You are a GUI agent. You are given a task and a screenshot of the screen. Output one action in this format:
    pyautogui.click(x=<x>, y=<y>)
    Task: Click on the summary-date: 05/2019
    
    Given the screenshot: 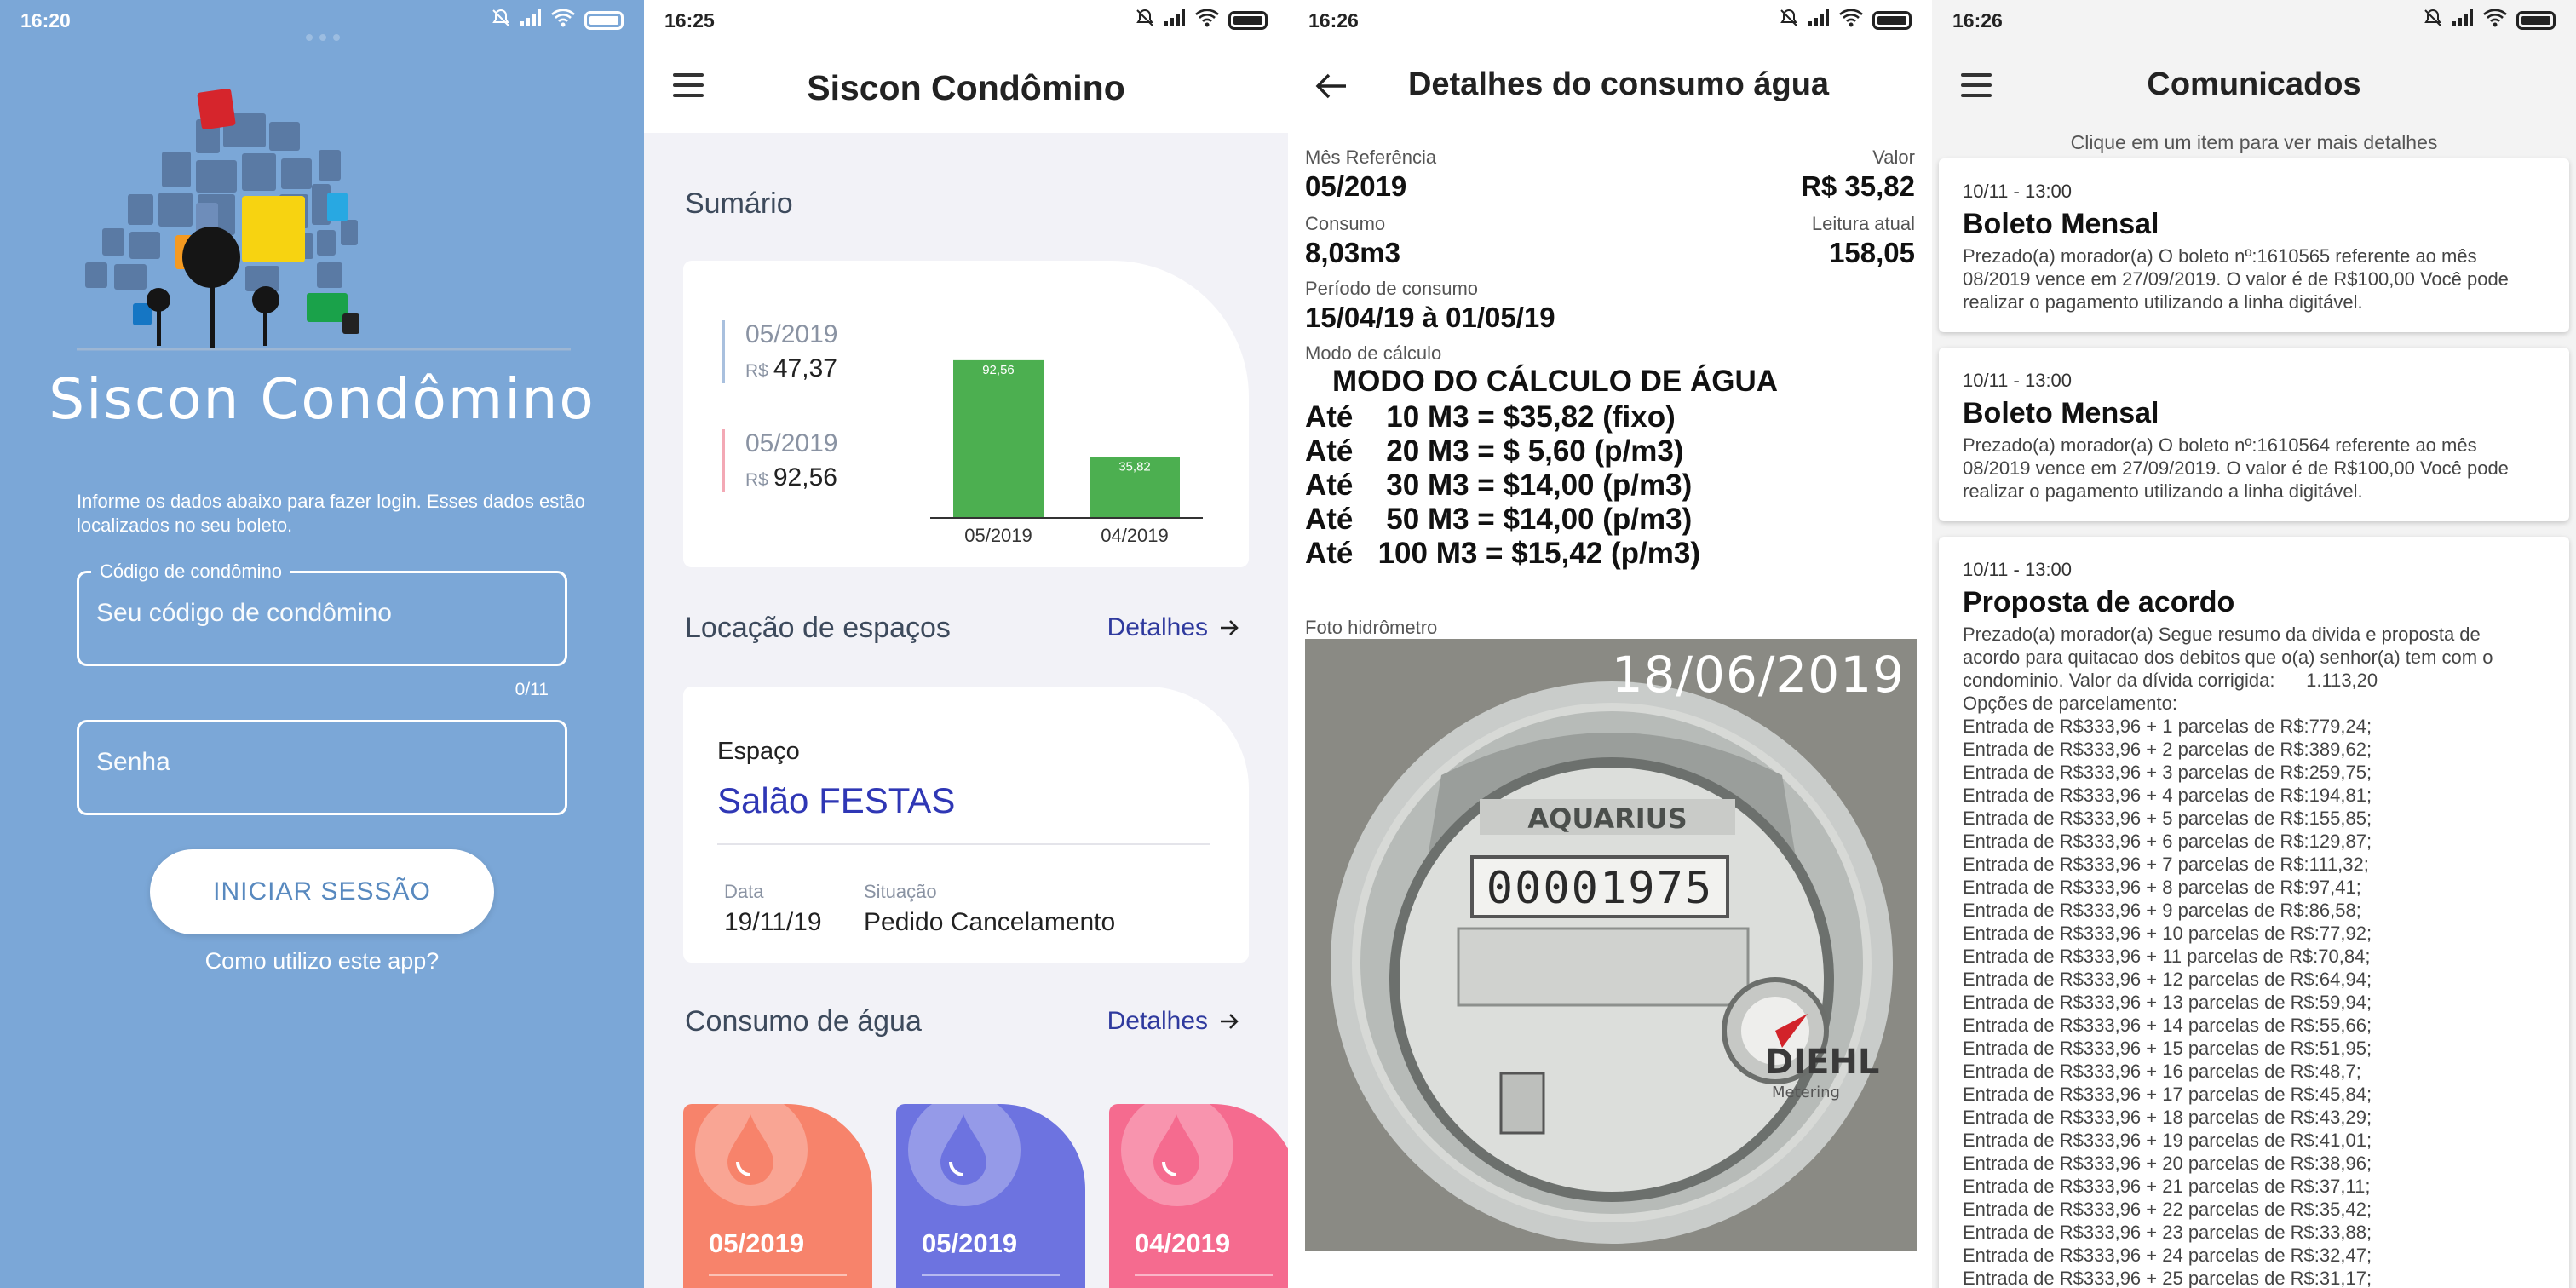 What is the action you would take?
    pyautogui.click(x=792, y=334)
    